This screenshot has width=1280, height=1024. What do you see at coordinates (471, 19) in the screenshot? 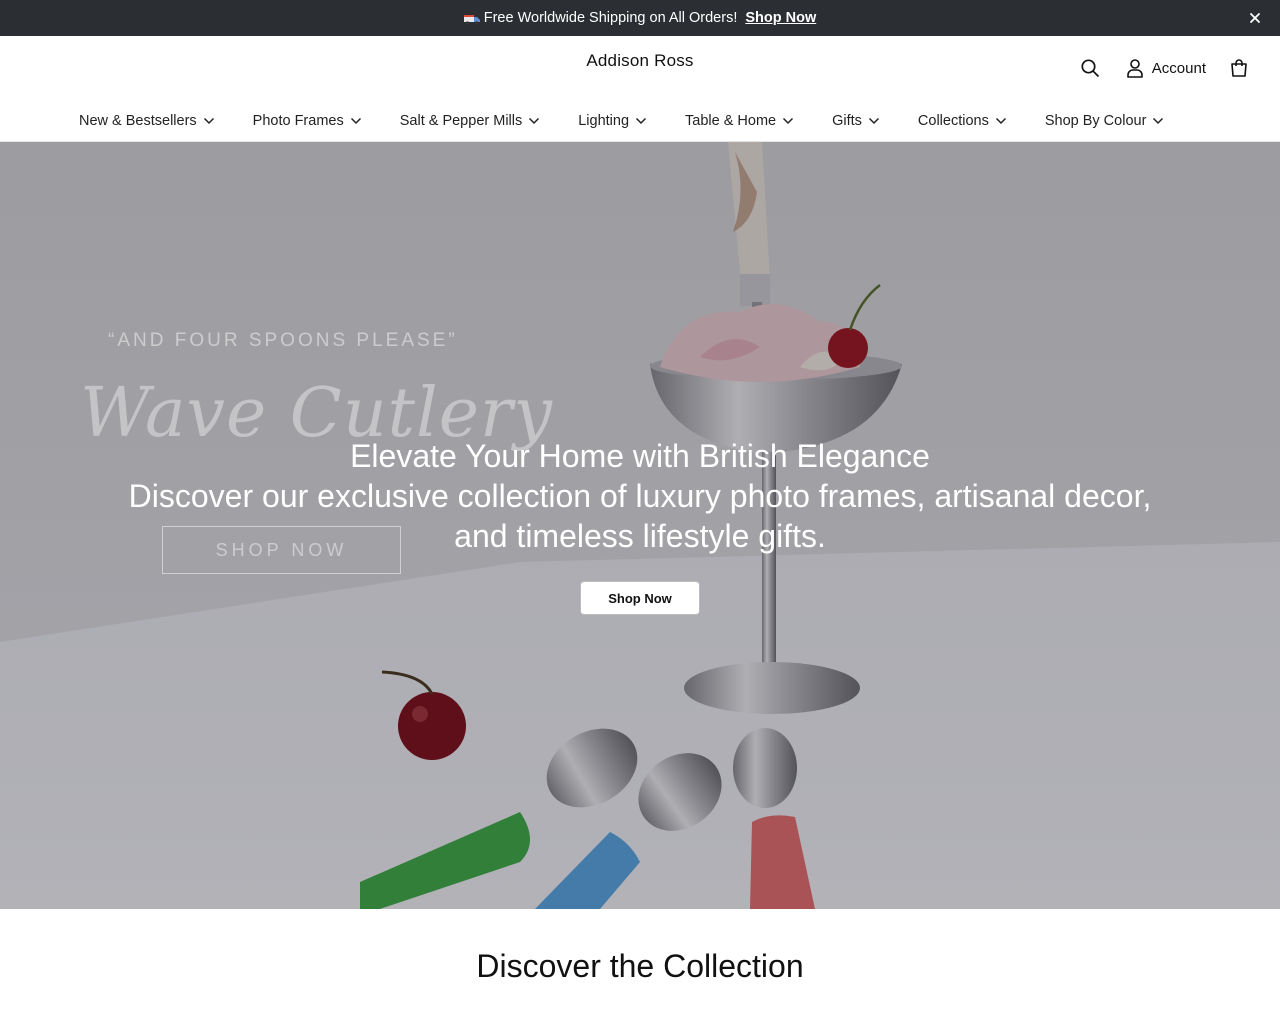
I see `delivery-truck-icon` at bounding box center [471, 19].